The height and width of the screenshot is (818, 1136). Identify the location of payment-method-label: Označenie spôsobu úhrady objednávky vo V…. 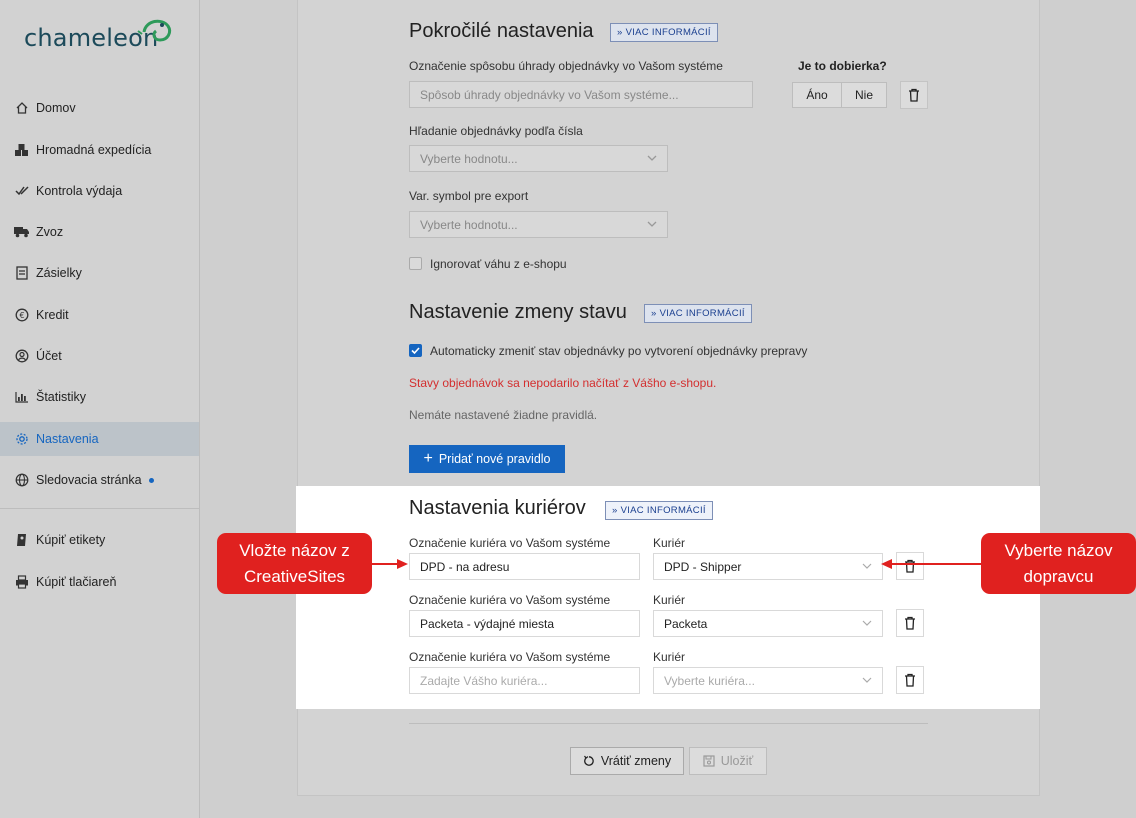
(566, 66).